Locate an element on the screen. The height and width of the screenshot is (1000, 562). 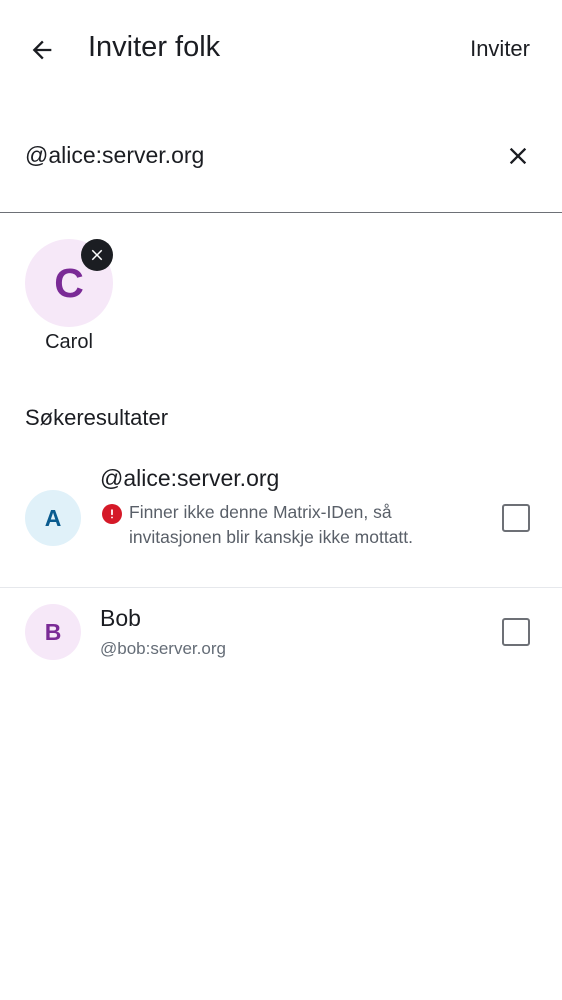
error-icon is located at coordinates (112, 514).